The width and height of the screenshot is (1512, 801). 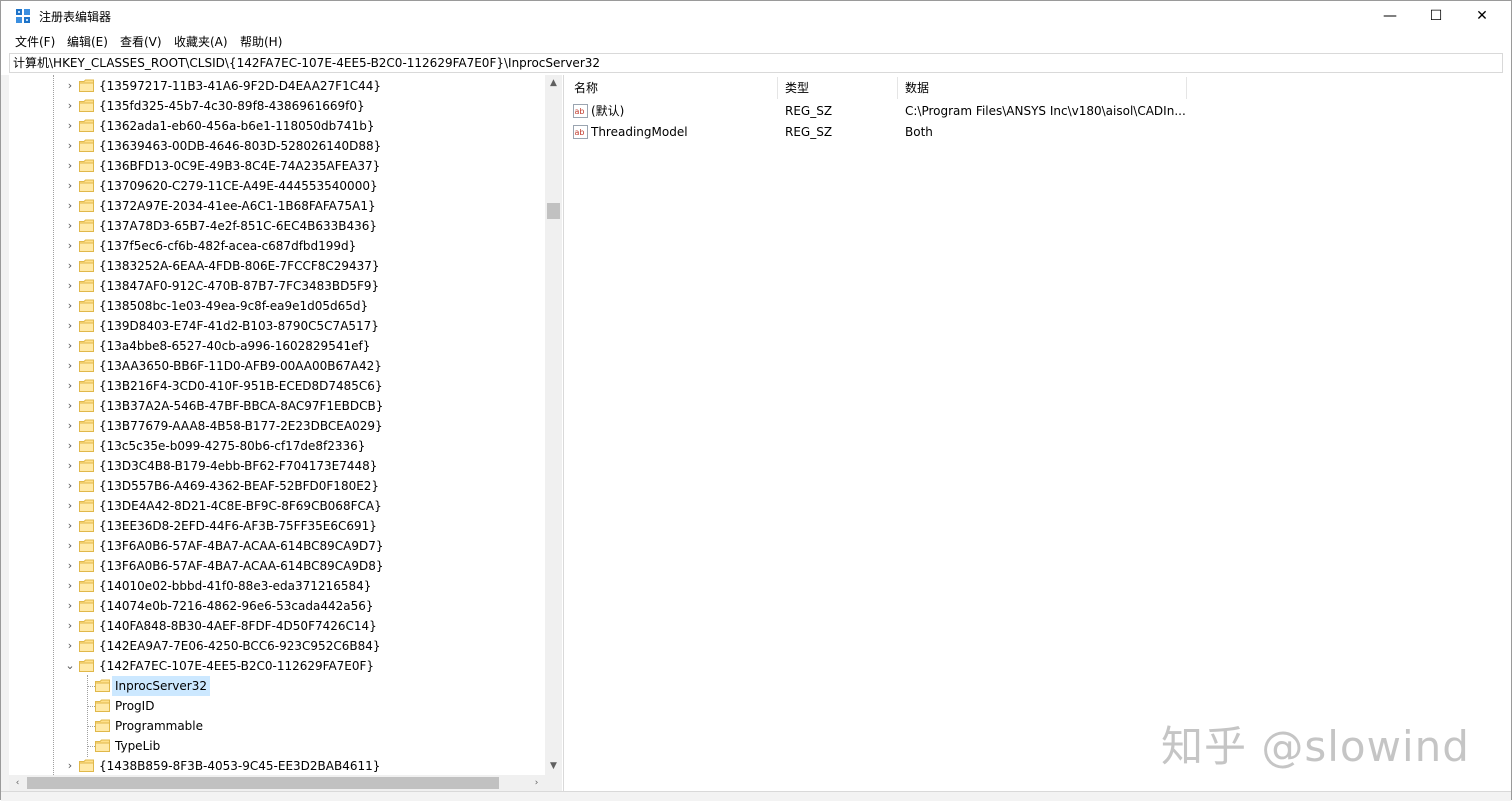 I want to click on tree-item: › {137A78D3-65B7-4e2f-851C-6EC4B633B436}, so click(x=274, y=226).